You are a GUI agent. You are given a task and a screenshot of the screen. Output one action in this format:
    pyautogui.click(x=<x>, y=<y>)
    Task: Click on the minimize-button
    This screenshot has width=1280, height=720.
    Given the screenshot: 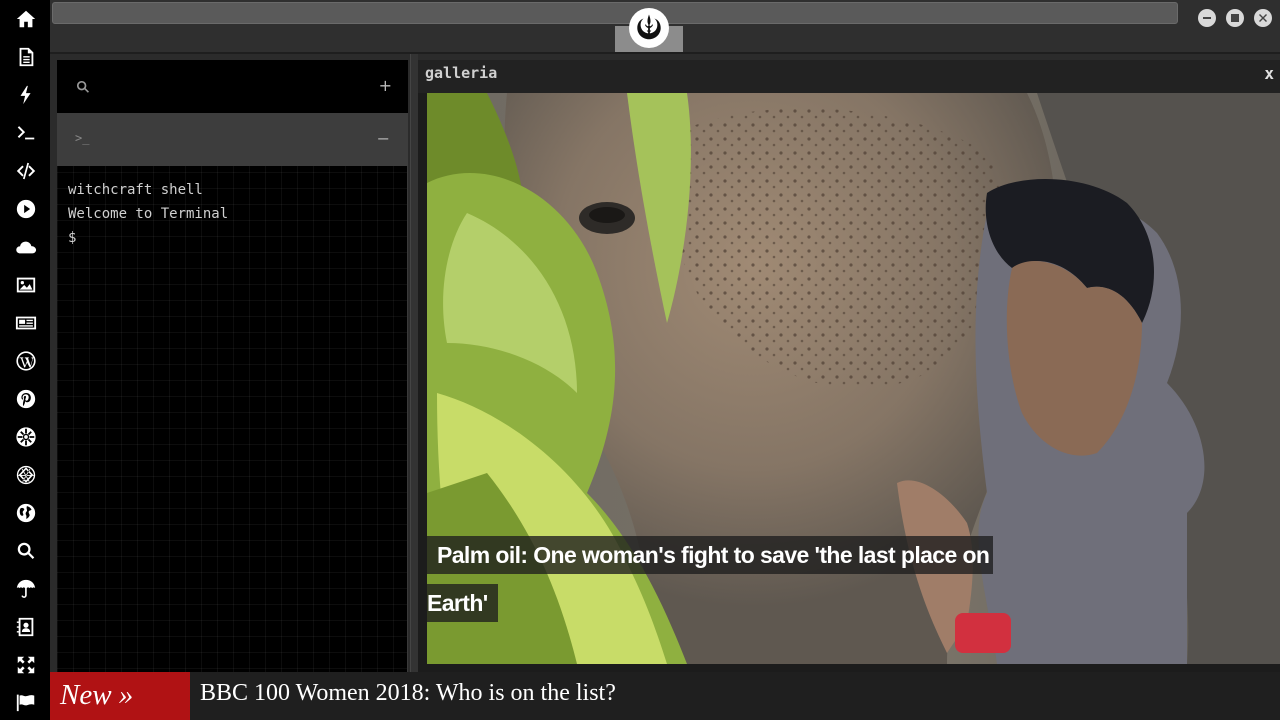 What is the action you would take?
    pyautogui.click(x=1207, y=18)
    